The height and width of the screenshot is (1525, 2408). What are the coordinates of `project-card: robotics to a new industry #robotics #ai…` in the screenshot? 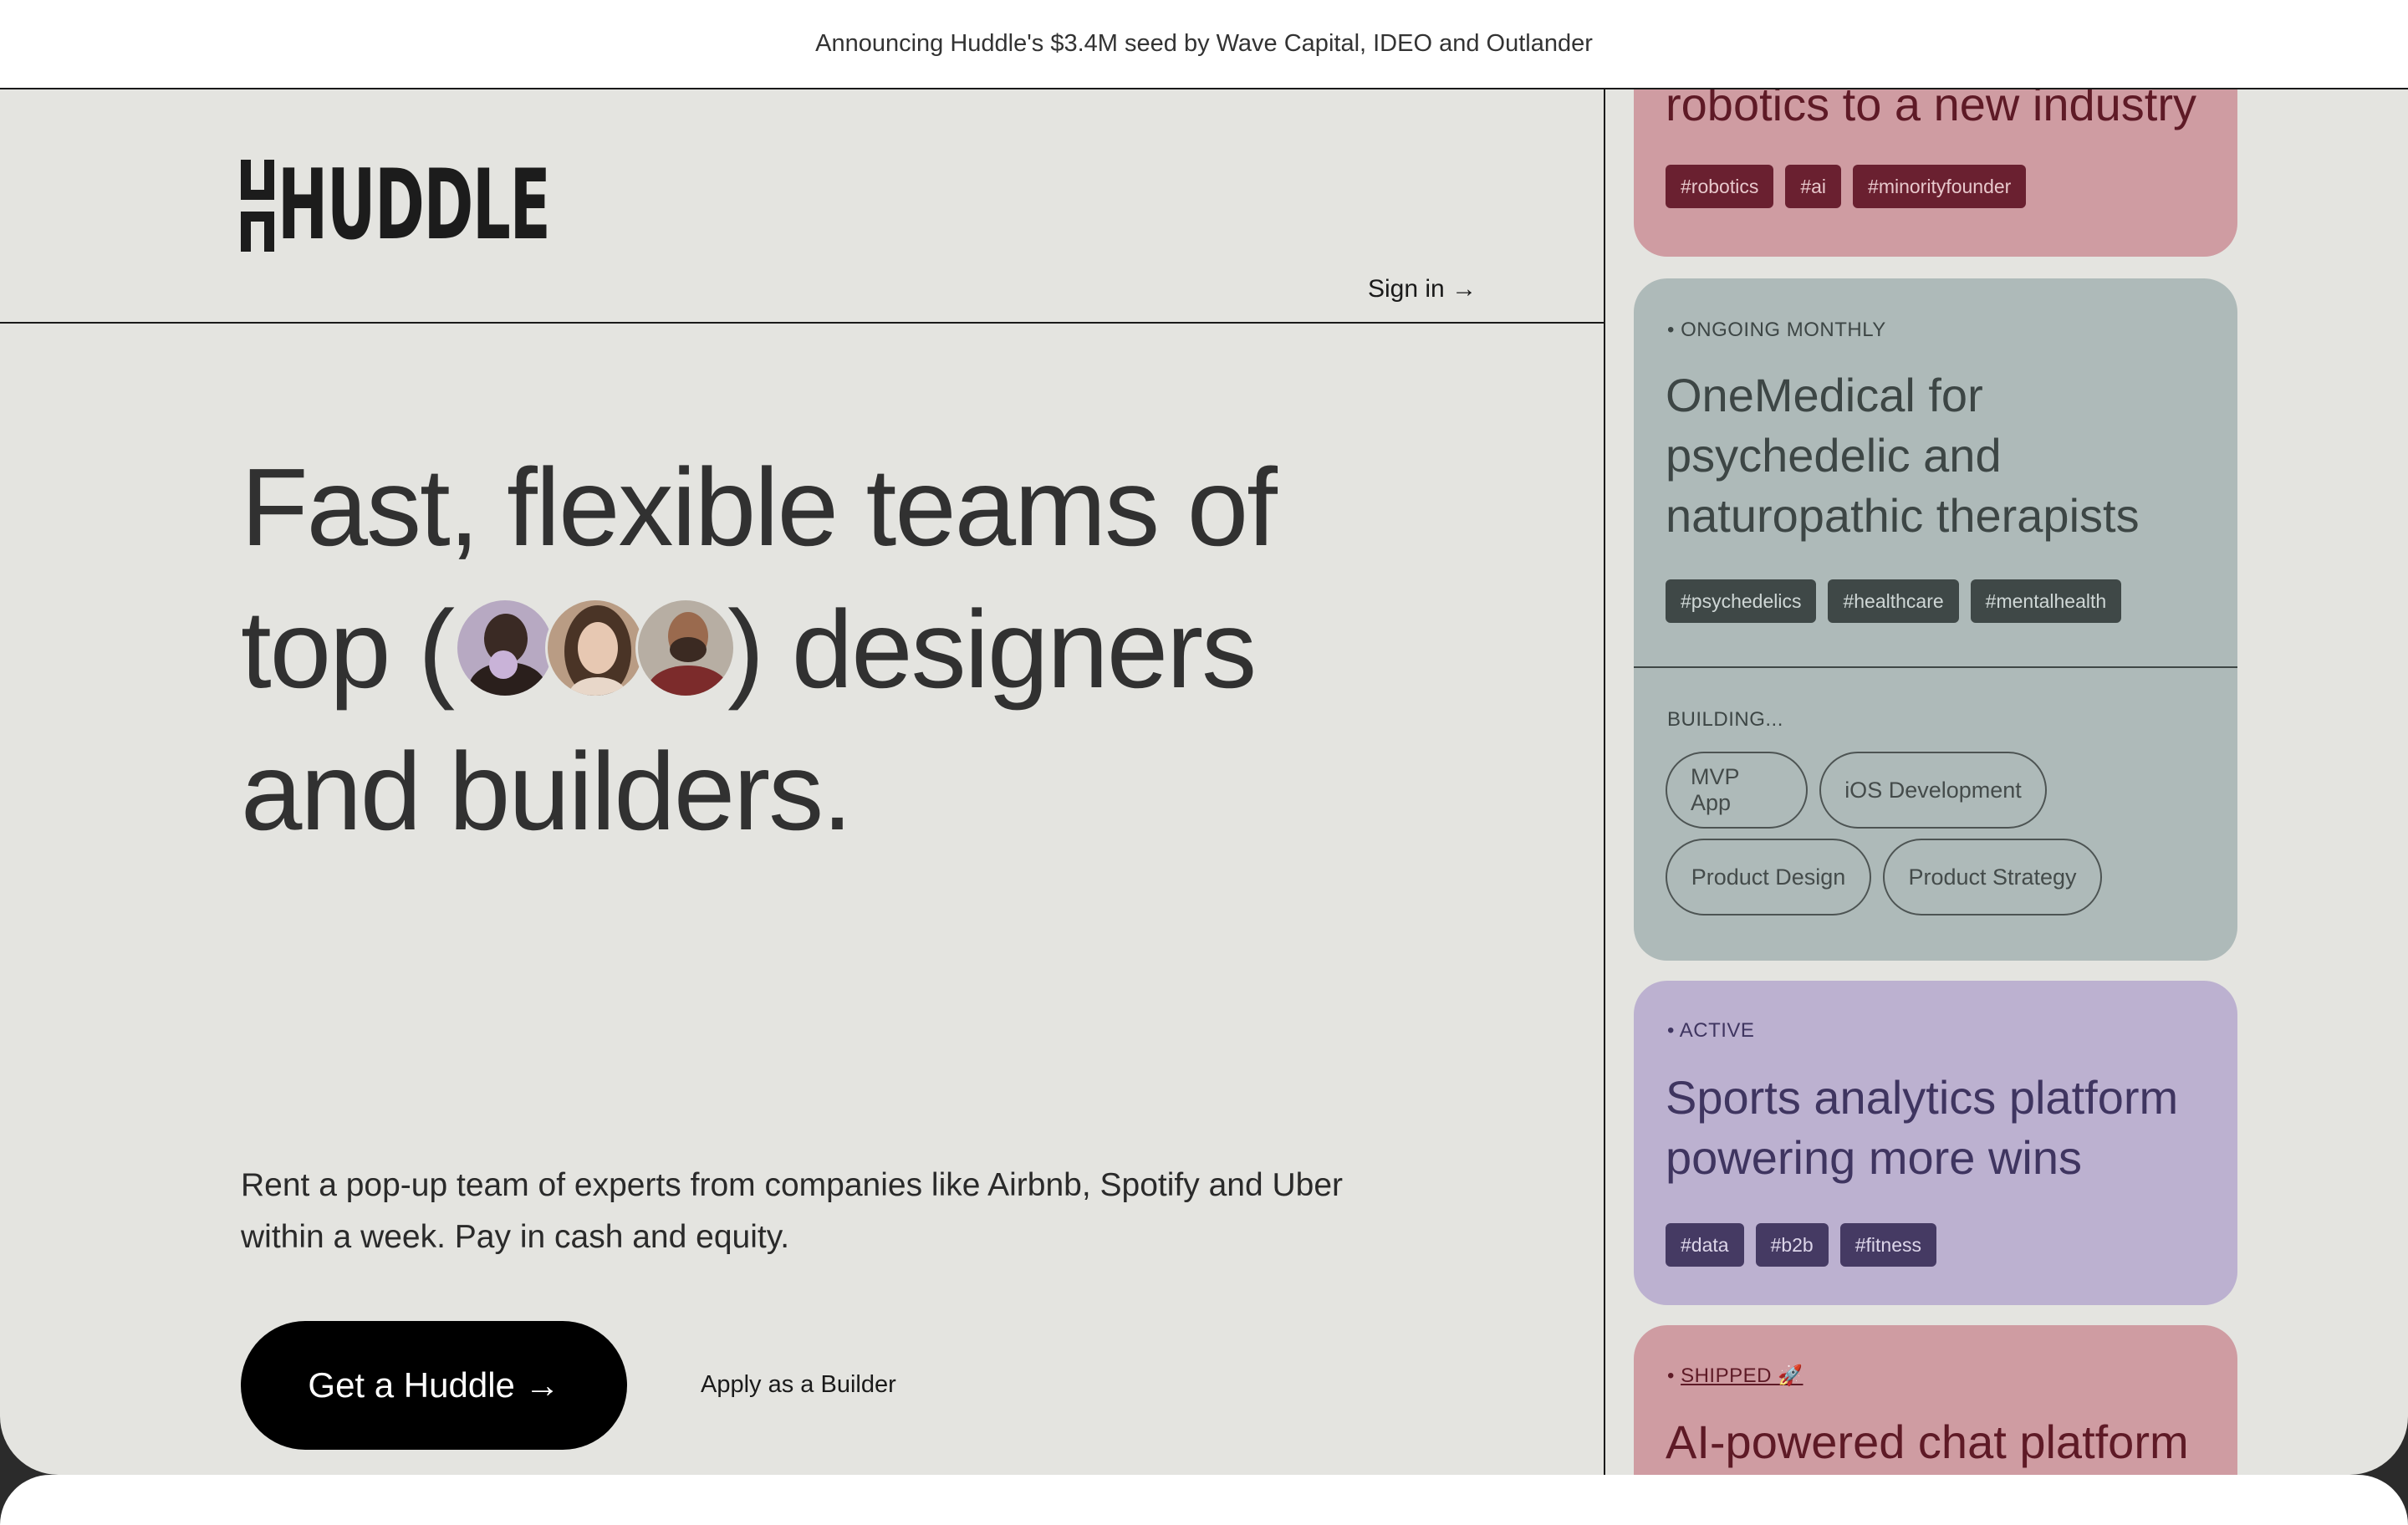 It's located at (1936, 173).